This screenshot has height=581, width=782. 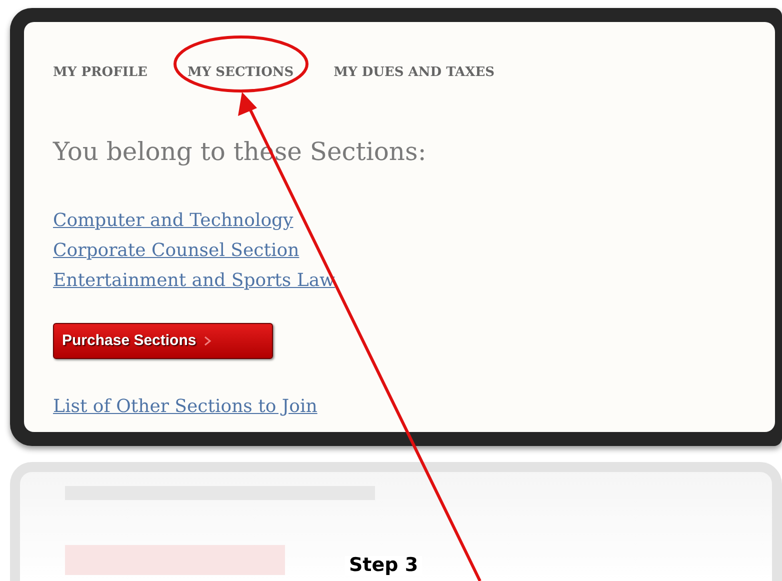 I want to click on nav-tab: MY DUES AND TAXES, so click(x=414, y=72).